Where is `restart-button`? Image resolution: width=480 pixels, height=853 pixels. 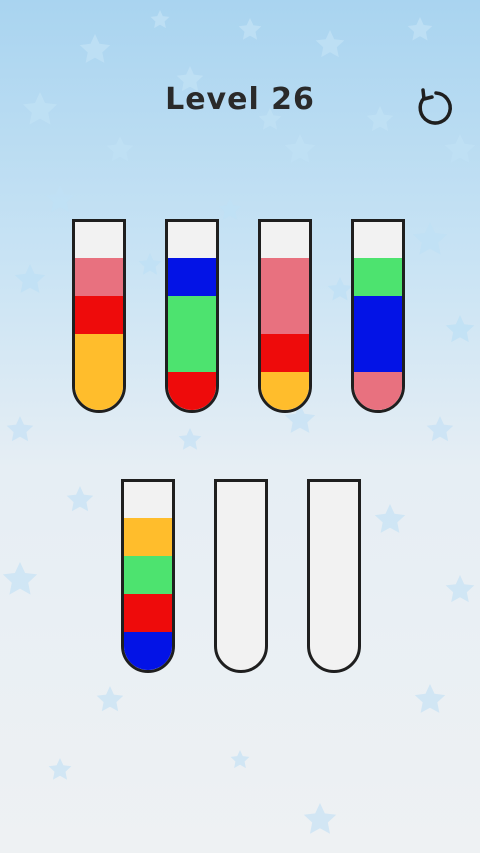 restart-button is located at coordinates (434, 107).